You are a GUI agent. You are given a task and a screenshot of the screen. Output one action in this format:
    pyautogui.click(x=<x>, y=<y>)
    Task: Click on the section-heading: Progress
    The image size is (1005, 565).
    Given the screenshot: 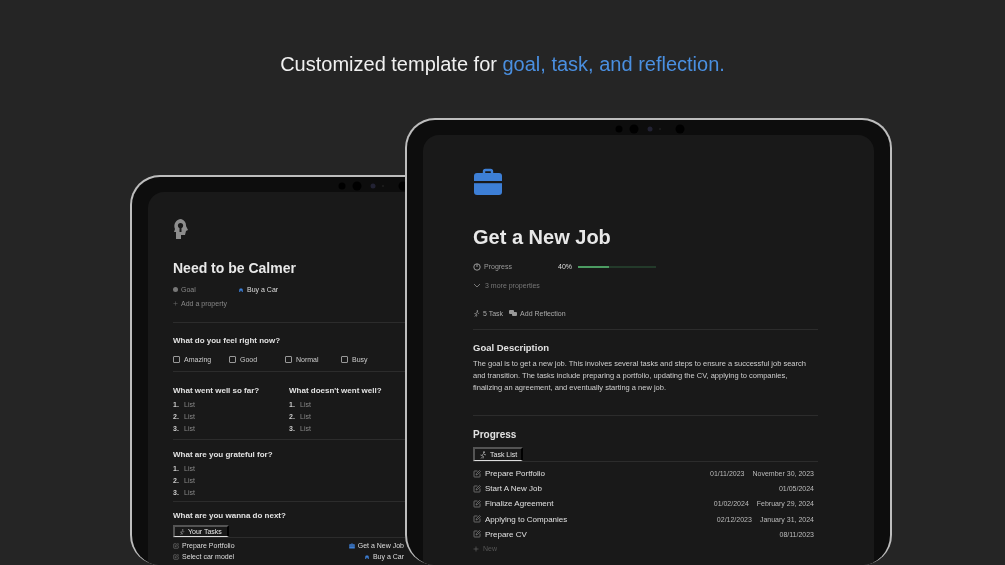 What is the action you would take?
    pyautogui.click(x=495, y=435)
    